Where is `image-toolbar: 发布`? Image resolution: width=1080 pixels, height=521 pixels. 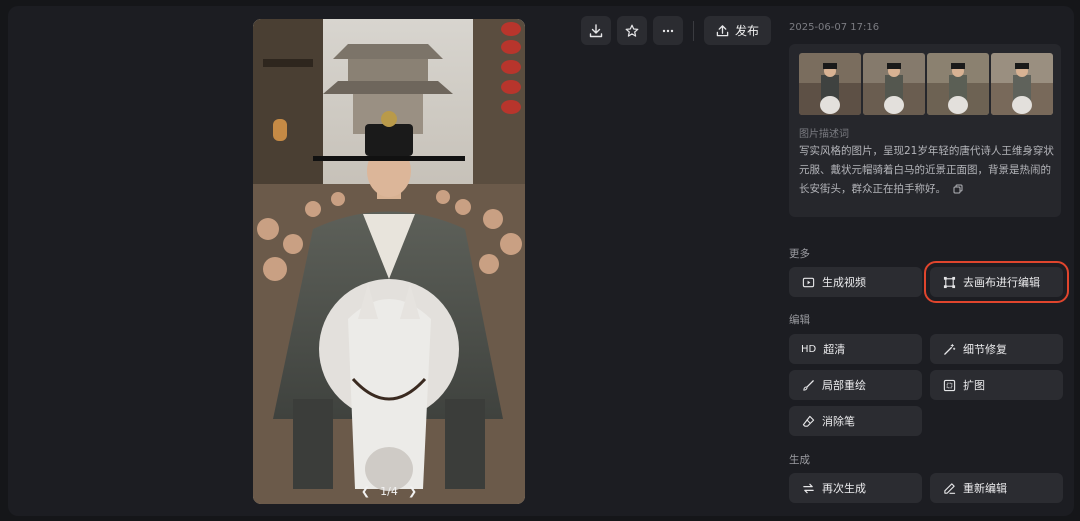 image-toolbar: 发布 is located at coordinates (676, 30).